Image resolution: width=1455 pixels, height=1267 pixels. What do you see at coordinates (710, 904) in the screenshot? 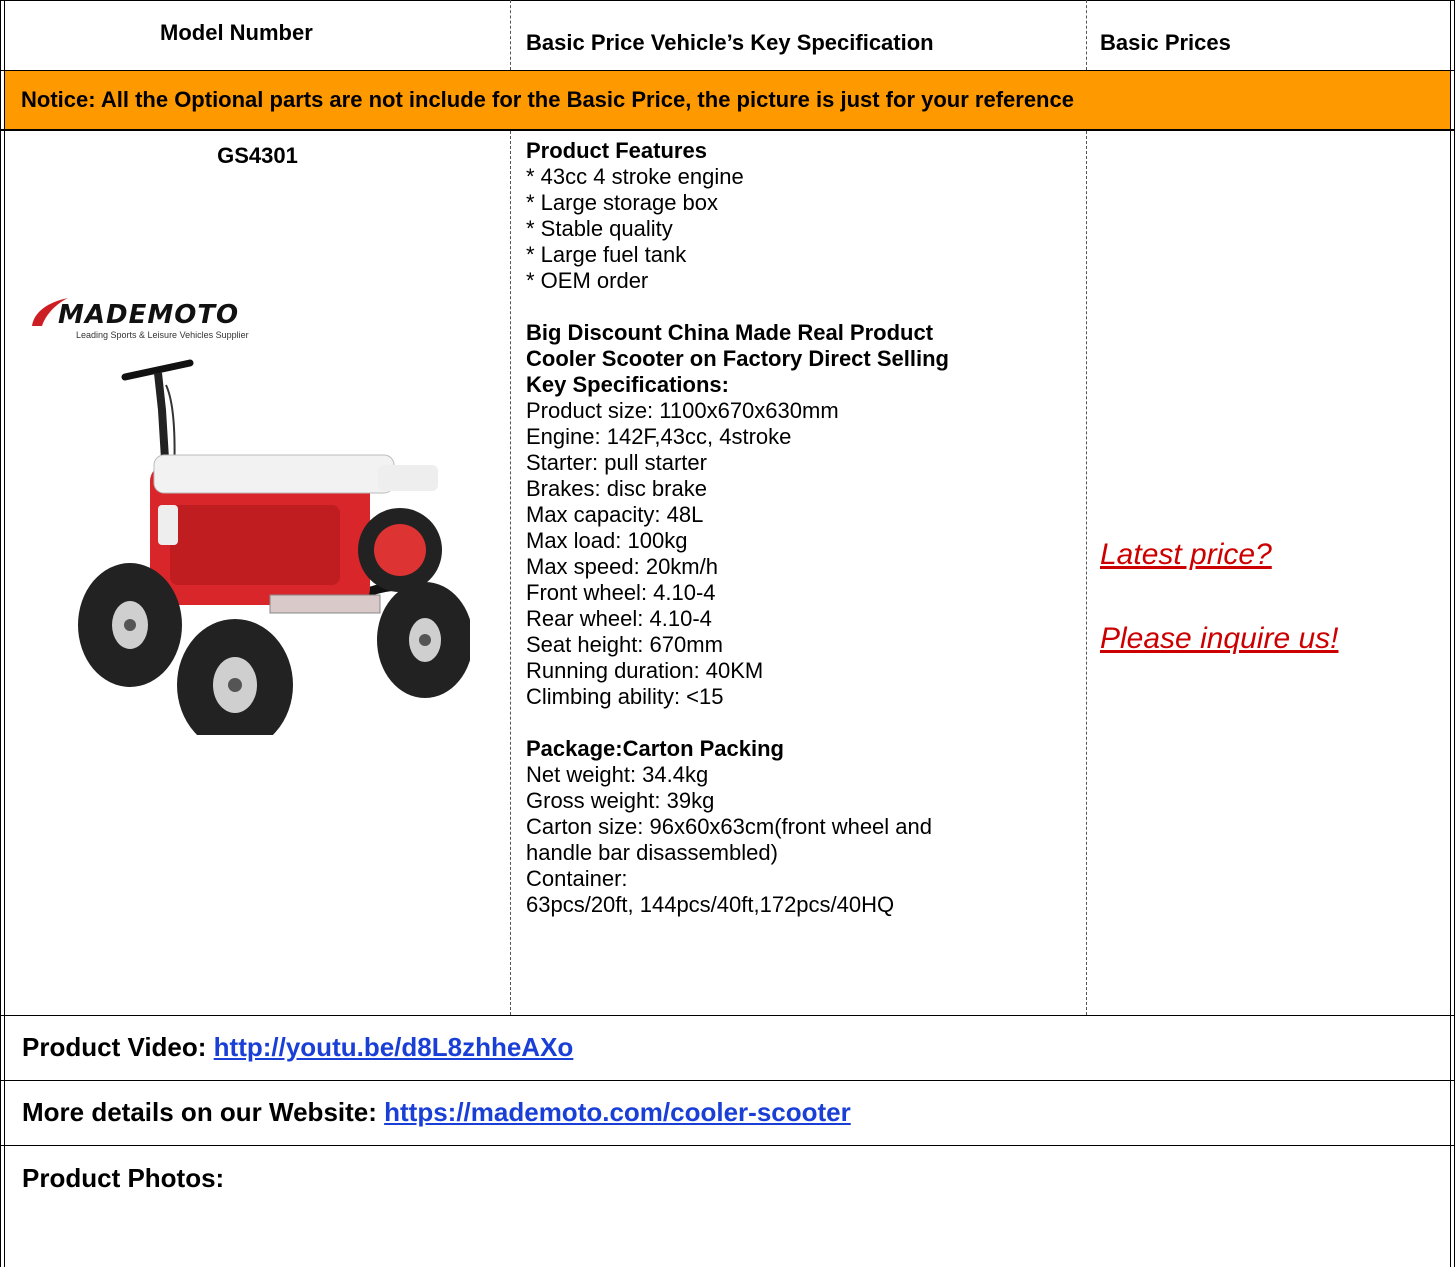
I see `package-item: 63pcs/20ft, 144pcs/40ft,172pcs/40HQ` at bounding box center [710, 904].